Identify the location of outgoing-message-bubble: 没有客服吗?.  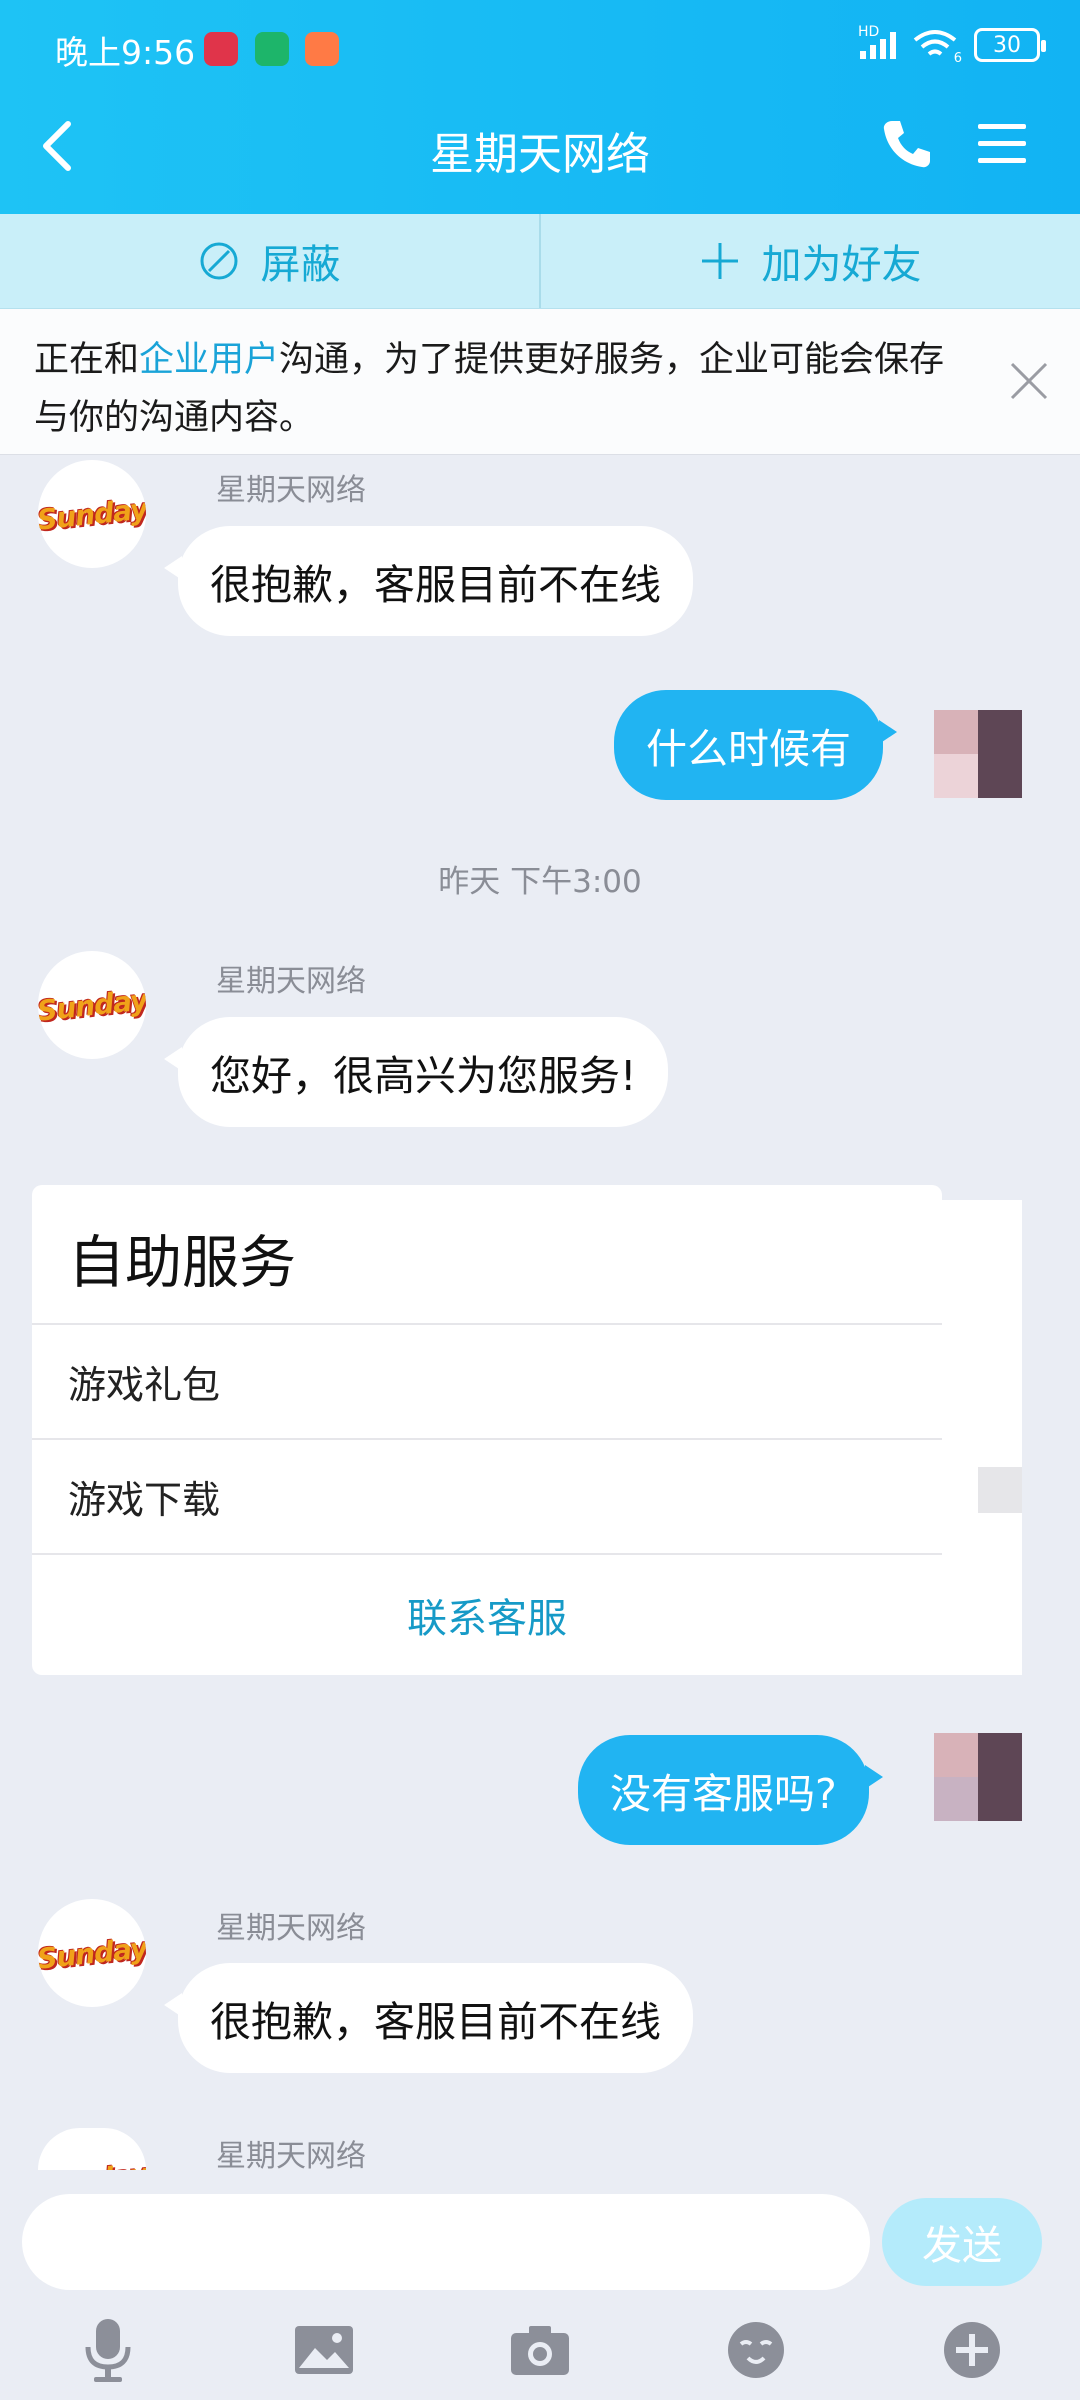
(730, 1790).